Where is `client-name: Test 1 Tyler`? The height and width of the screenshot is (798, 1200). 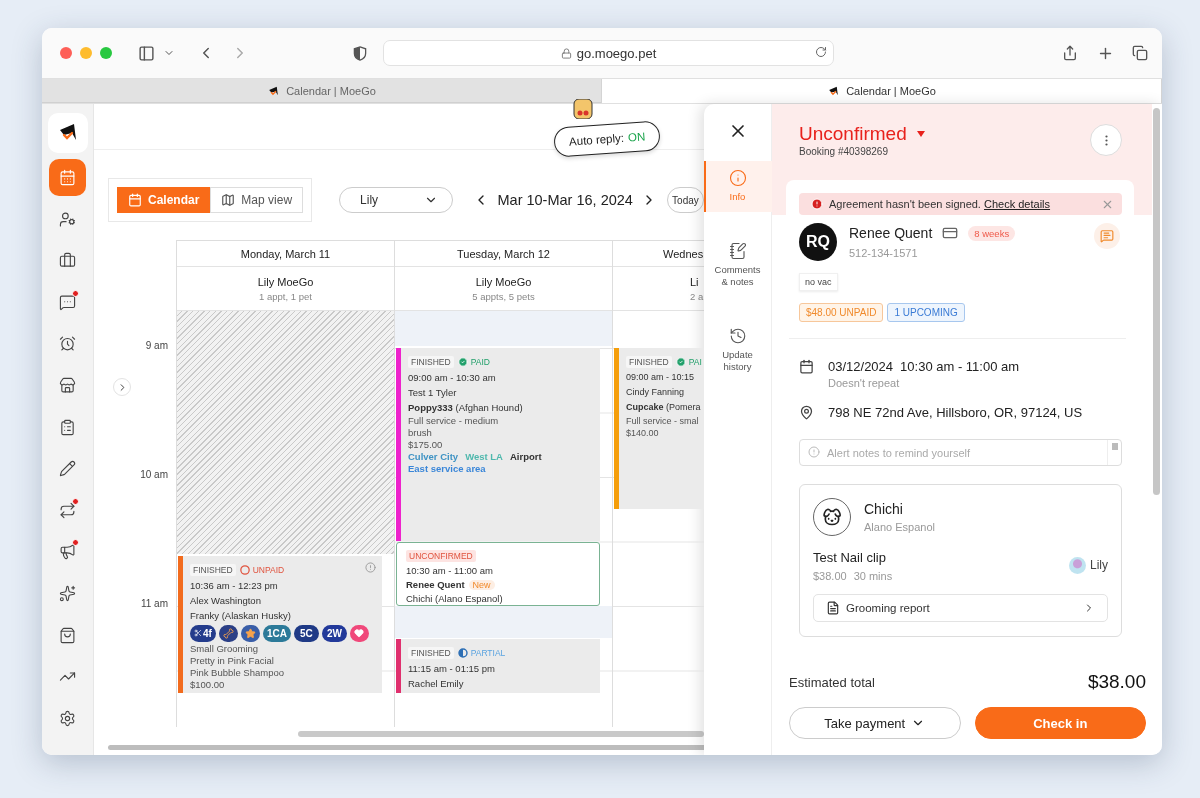 client-name: Test 1 Tyler is located at coordinates (432, 393).